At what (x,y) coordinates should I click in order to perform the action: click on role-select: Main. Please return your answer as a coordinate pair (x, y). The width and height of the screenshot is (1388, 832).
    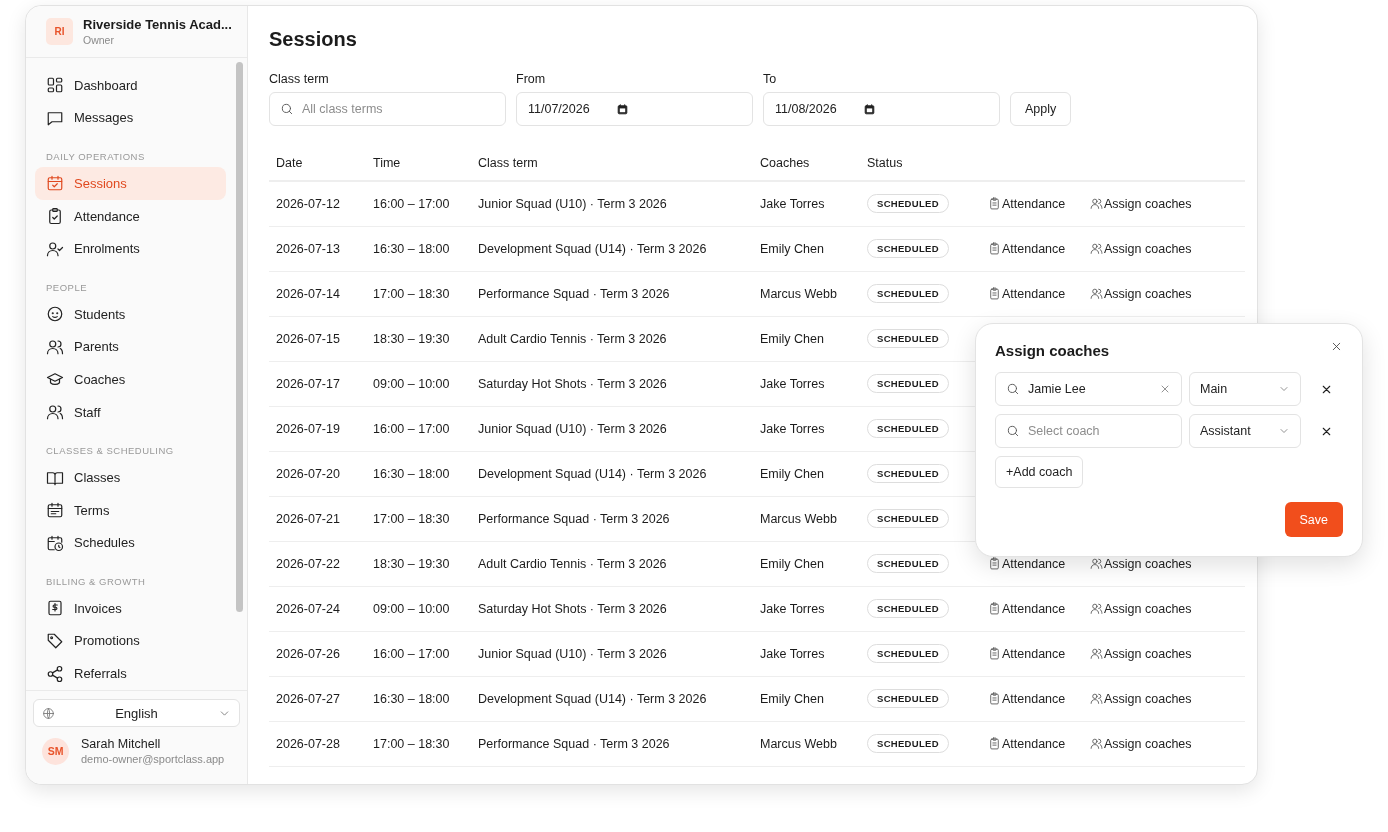
    Looking at the image, I should click on (1245, 389).